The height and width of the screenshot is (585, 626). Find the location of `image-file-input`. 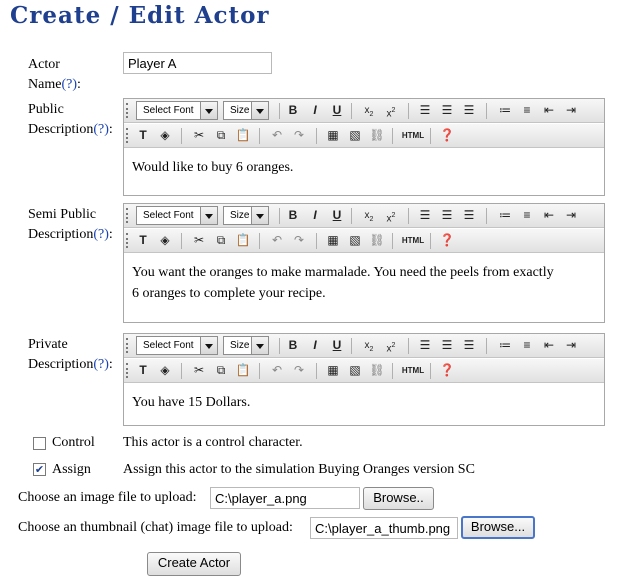

image-file-input is located at coordinates (285, 498).